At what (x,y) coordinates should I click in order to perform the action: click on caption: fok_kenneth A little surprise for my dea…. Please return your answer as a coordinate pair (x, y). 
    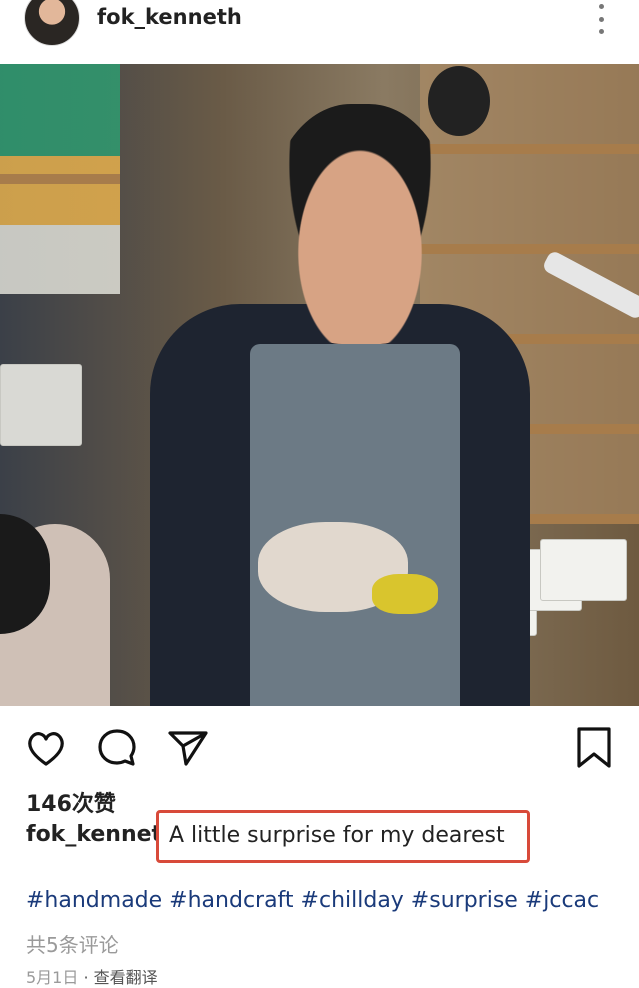
    Looking at the image, I should click on (278, 836).